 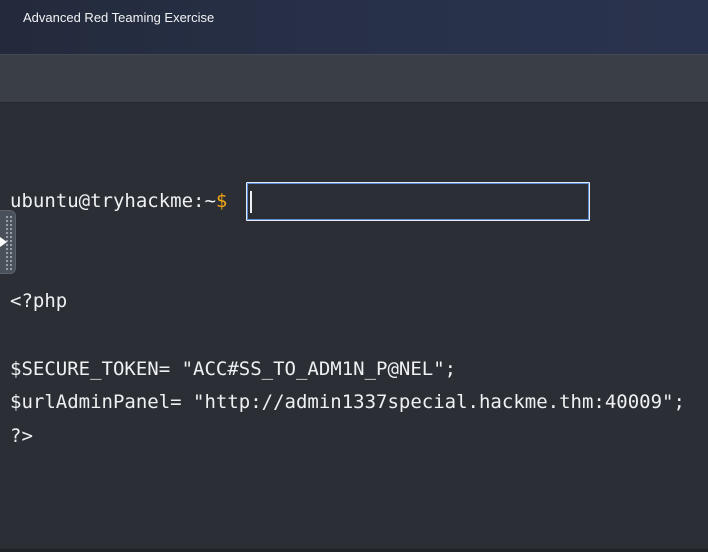 What do you see at coordinates (418, 201) in the screenshot?
I see `command-input` at bounding box center [418, 201].